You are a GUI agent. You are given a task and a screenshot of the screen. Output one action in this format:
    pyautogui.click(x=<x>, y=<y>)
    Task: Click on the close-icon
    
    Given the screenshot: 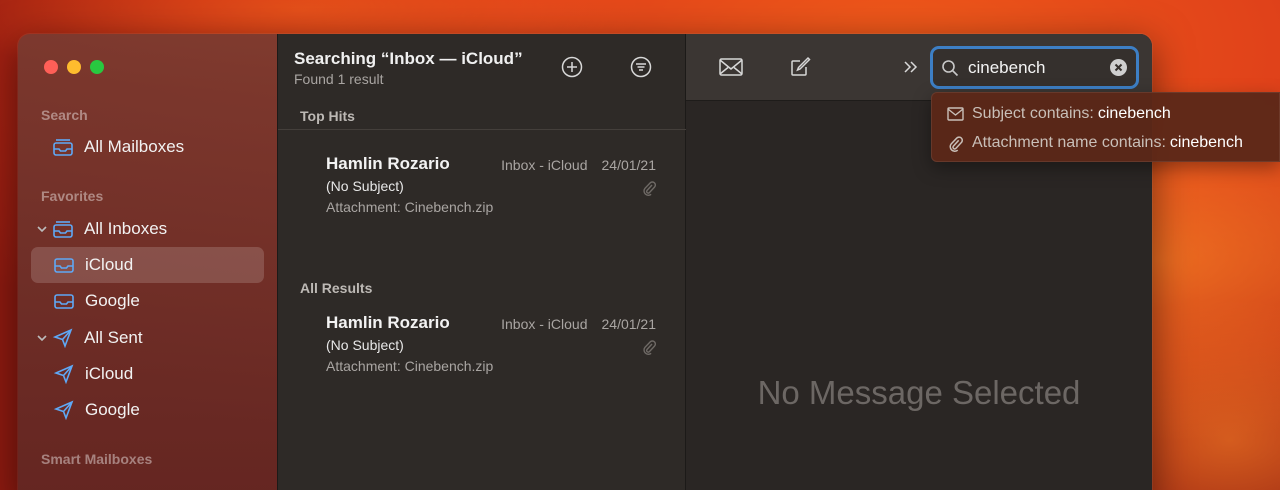 What is the action you would take?
    pyautogui.click(x=1118, y=67)
    